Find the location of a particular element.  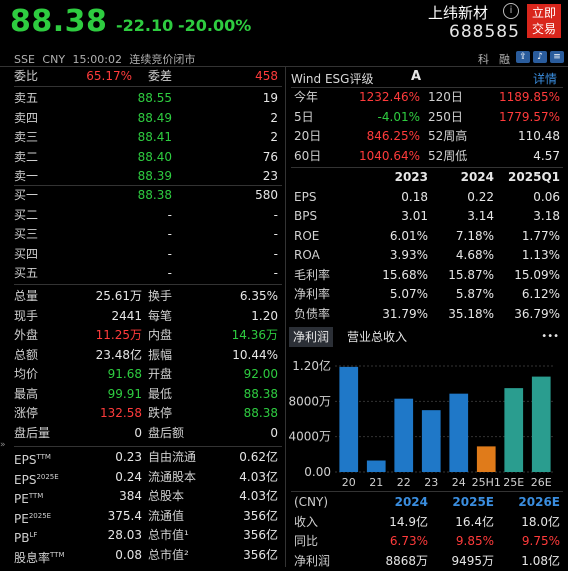

stat-label: 涨停 is located at coordinates (26, 414).